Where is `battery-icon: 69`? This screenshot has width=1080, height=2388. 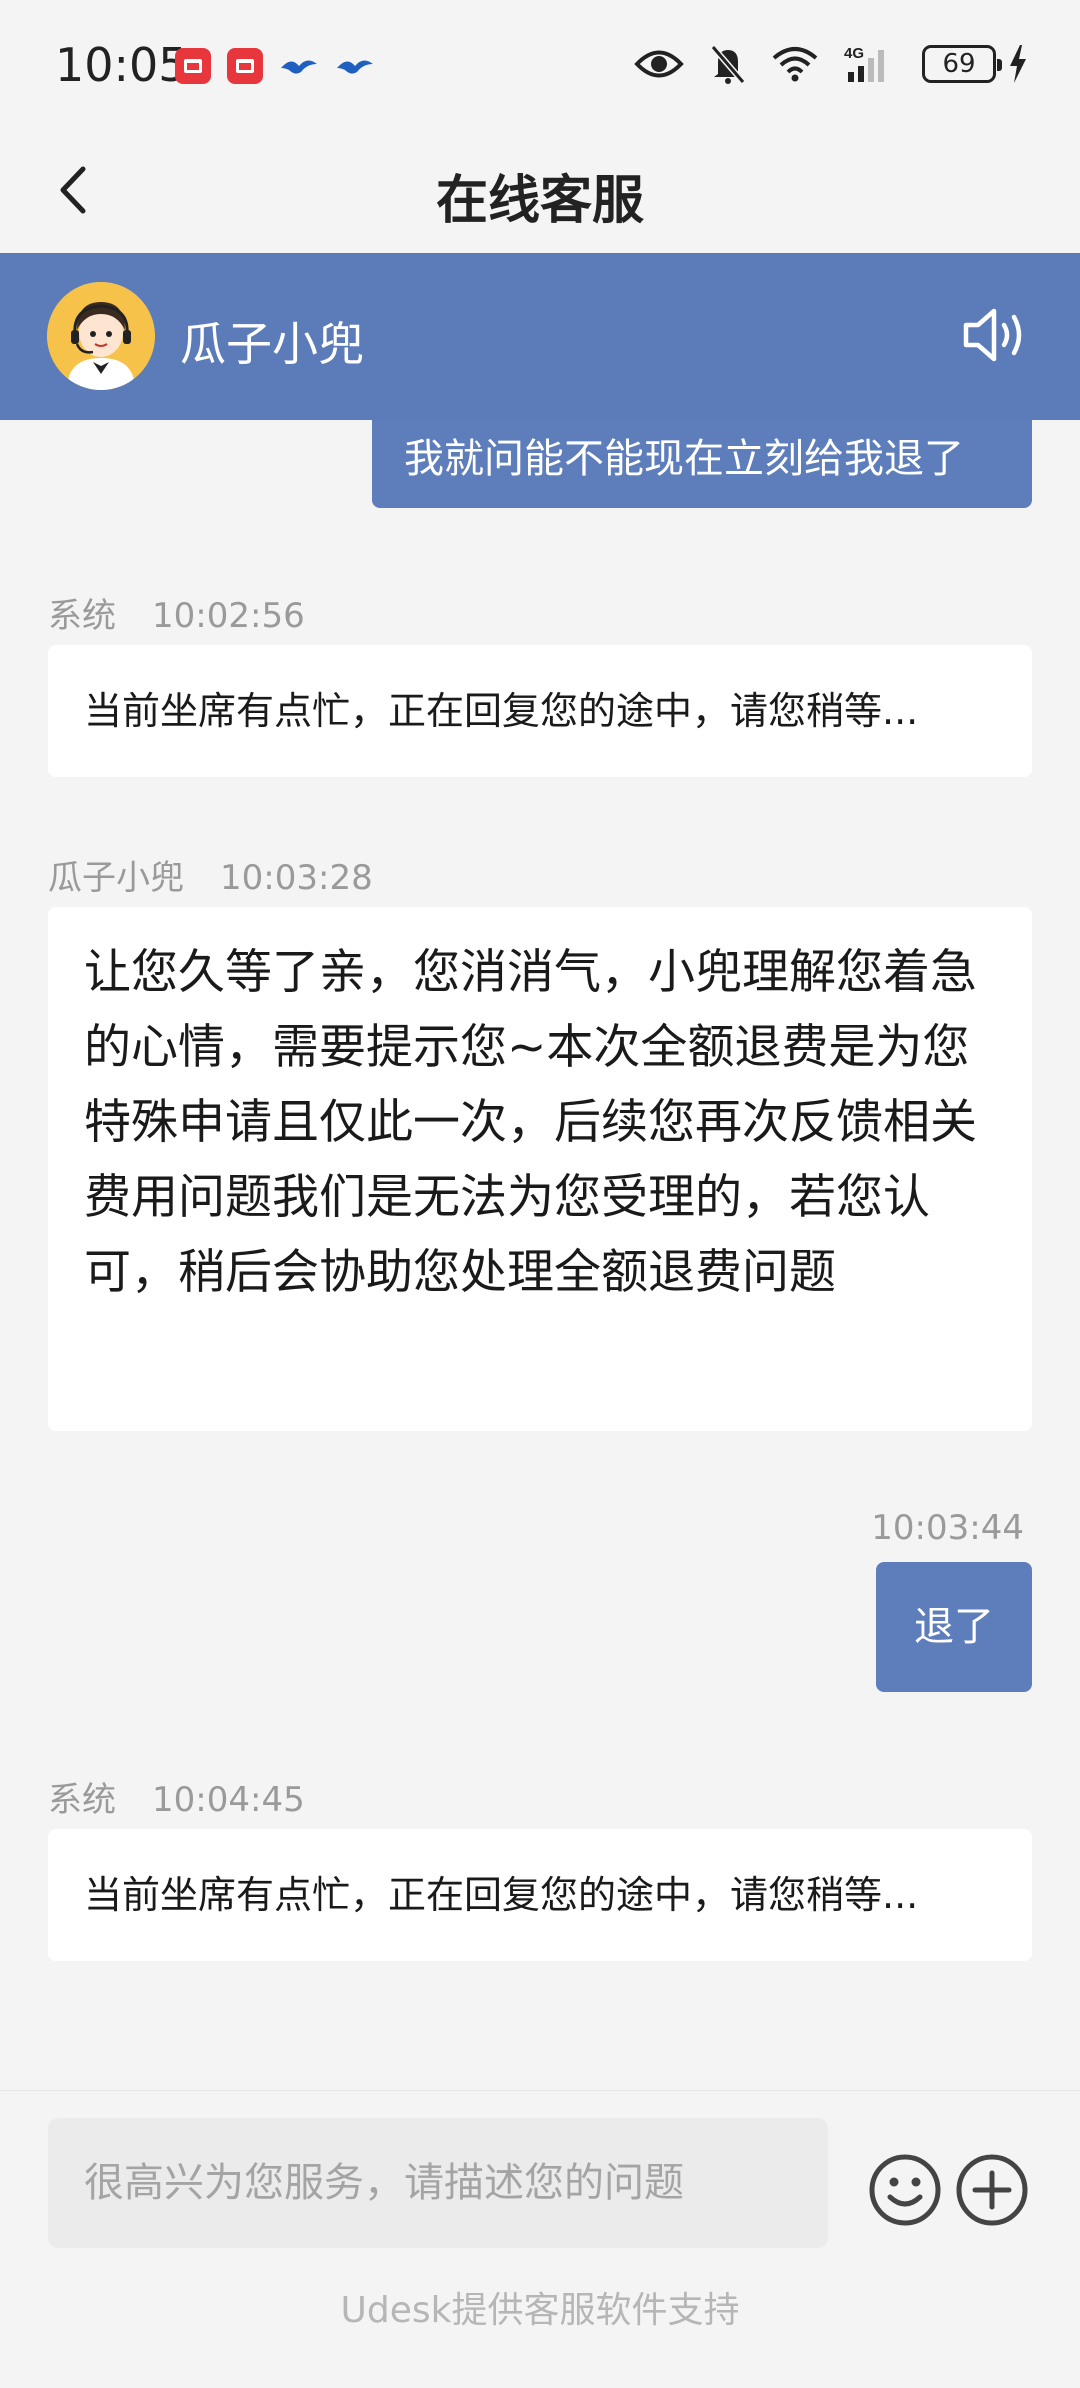
battery-icon: 69 is located at coordinates (962, 64).